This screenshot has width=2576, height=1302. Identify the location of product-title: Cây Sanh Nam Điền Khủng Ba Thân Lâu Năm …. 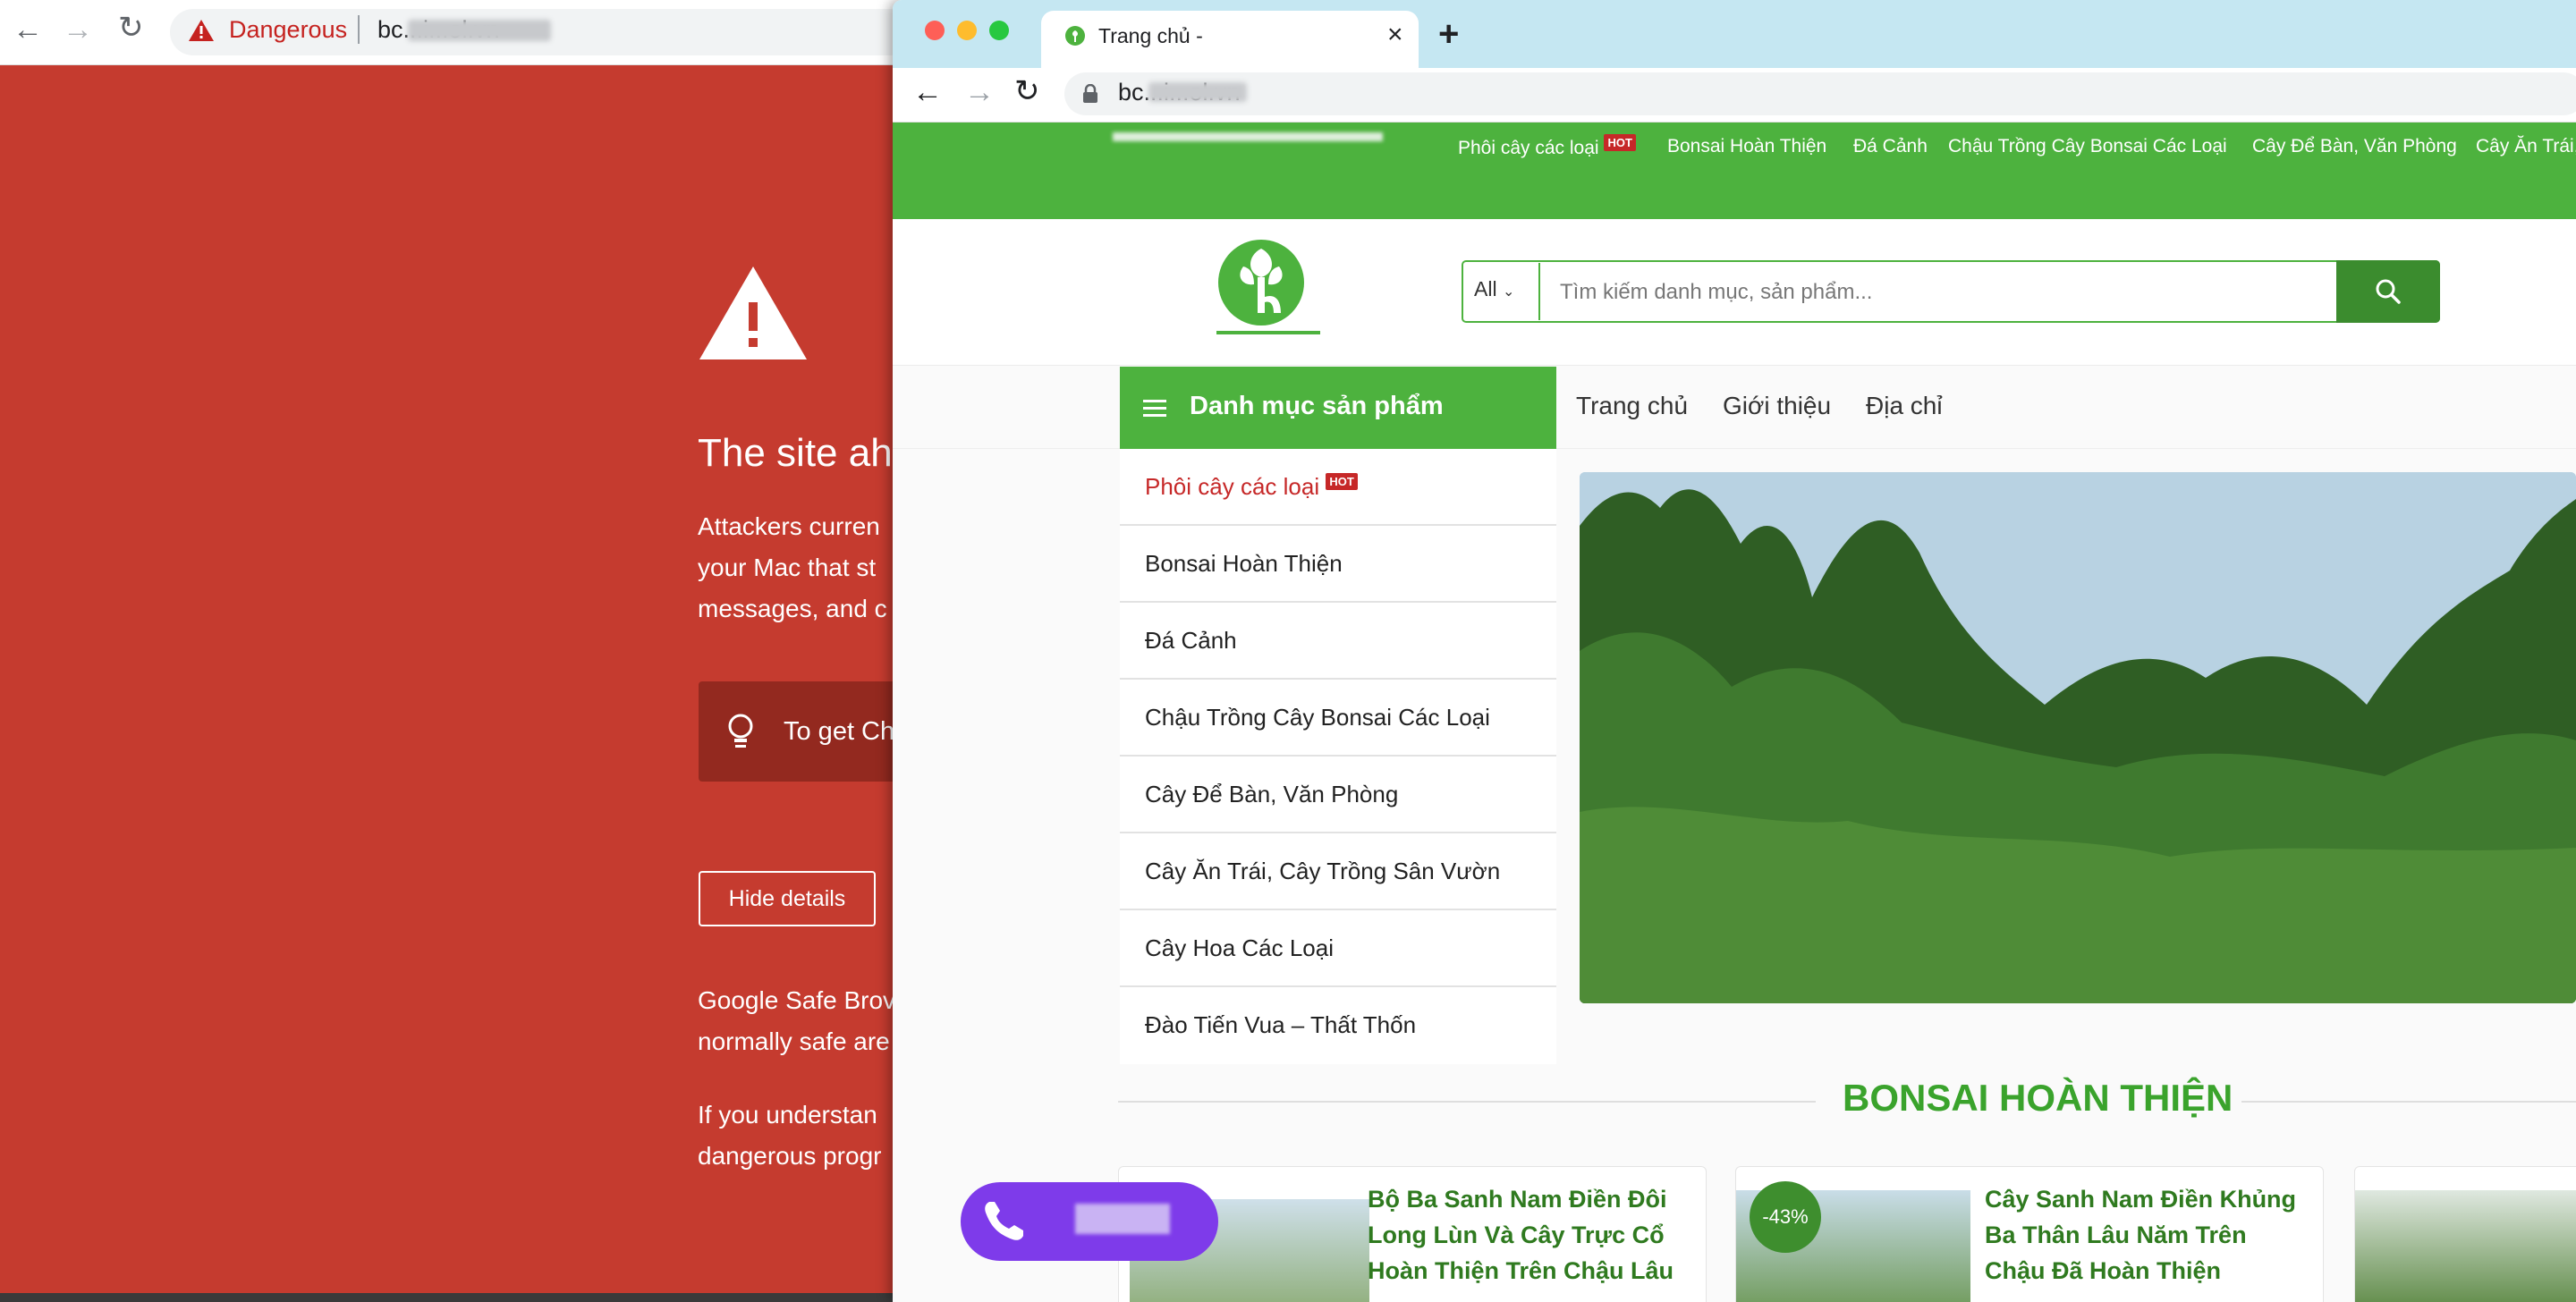
(2140, 1235).